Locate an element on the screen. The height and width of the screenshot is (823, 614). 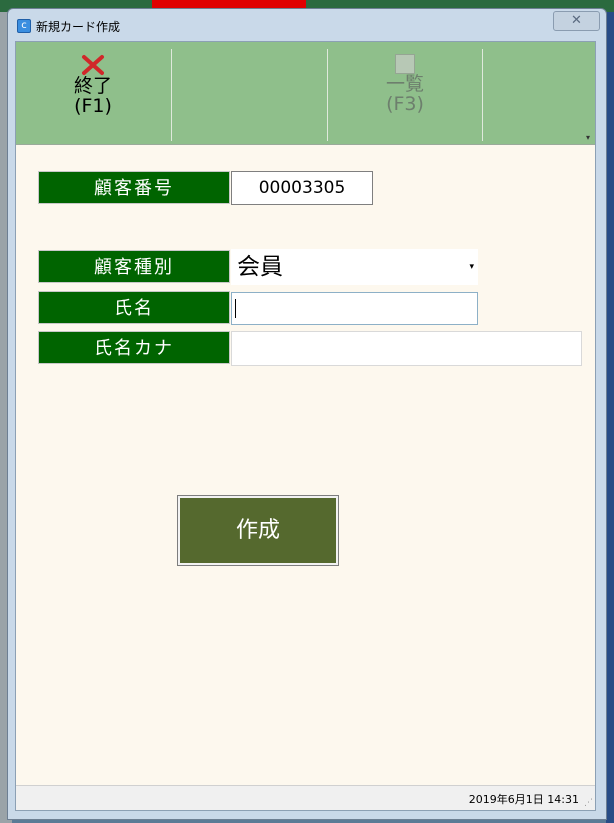
app-icon: c is located at coordinates (24, 26).